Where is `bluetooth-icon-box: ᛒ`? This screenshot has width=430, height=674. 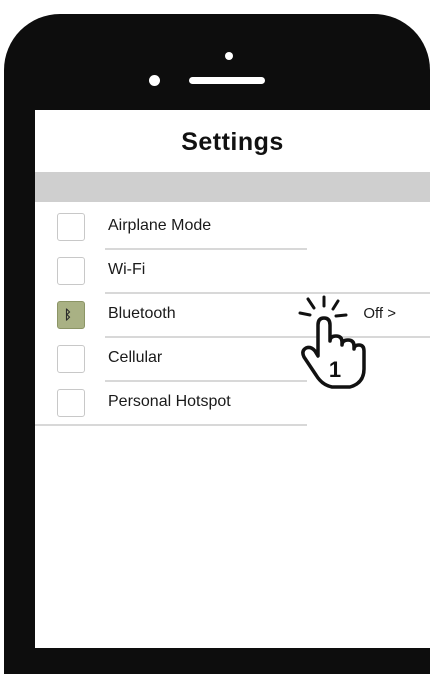
bluetooth-icon-box: ᛒ is located at coordinates (71, 315).